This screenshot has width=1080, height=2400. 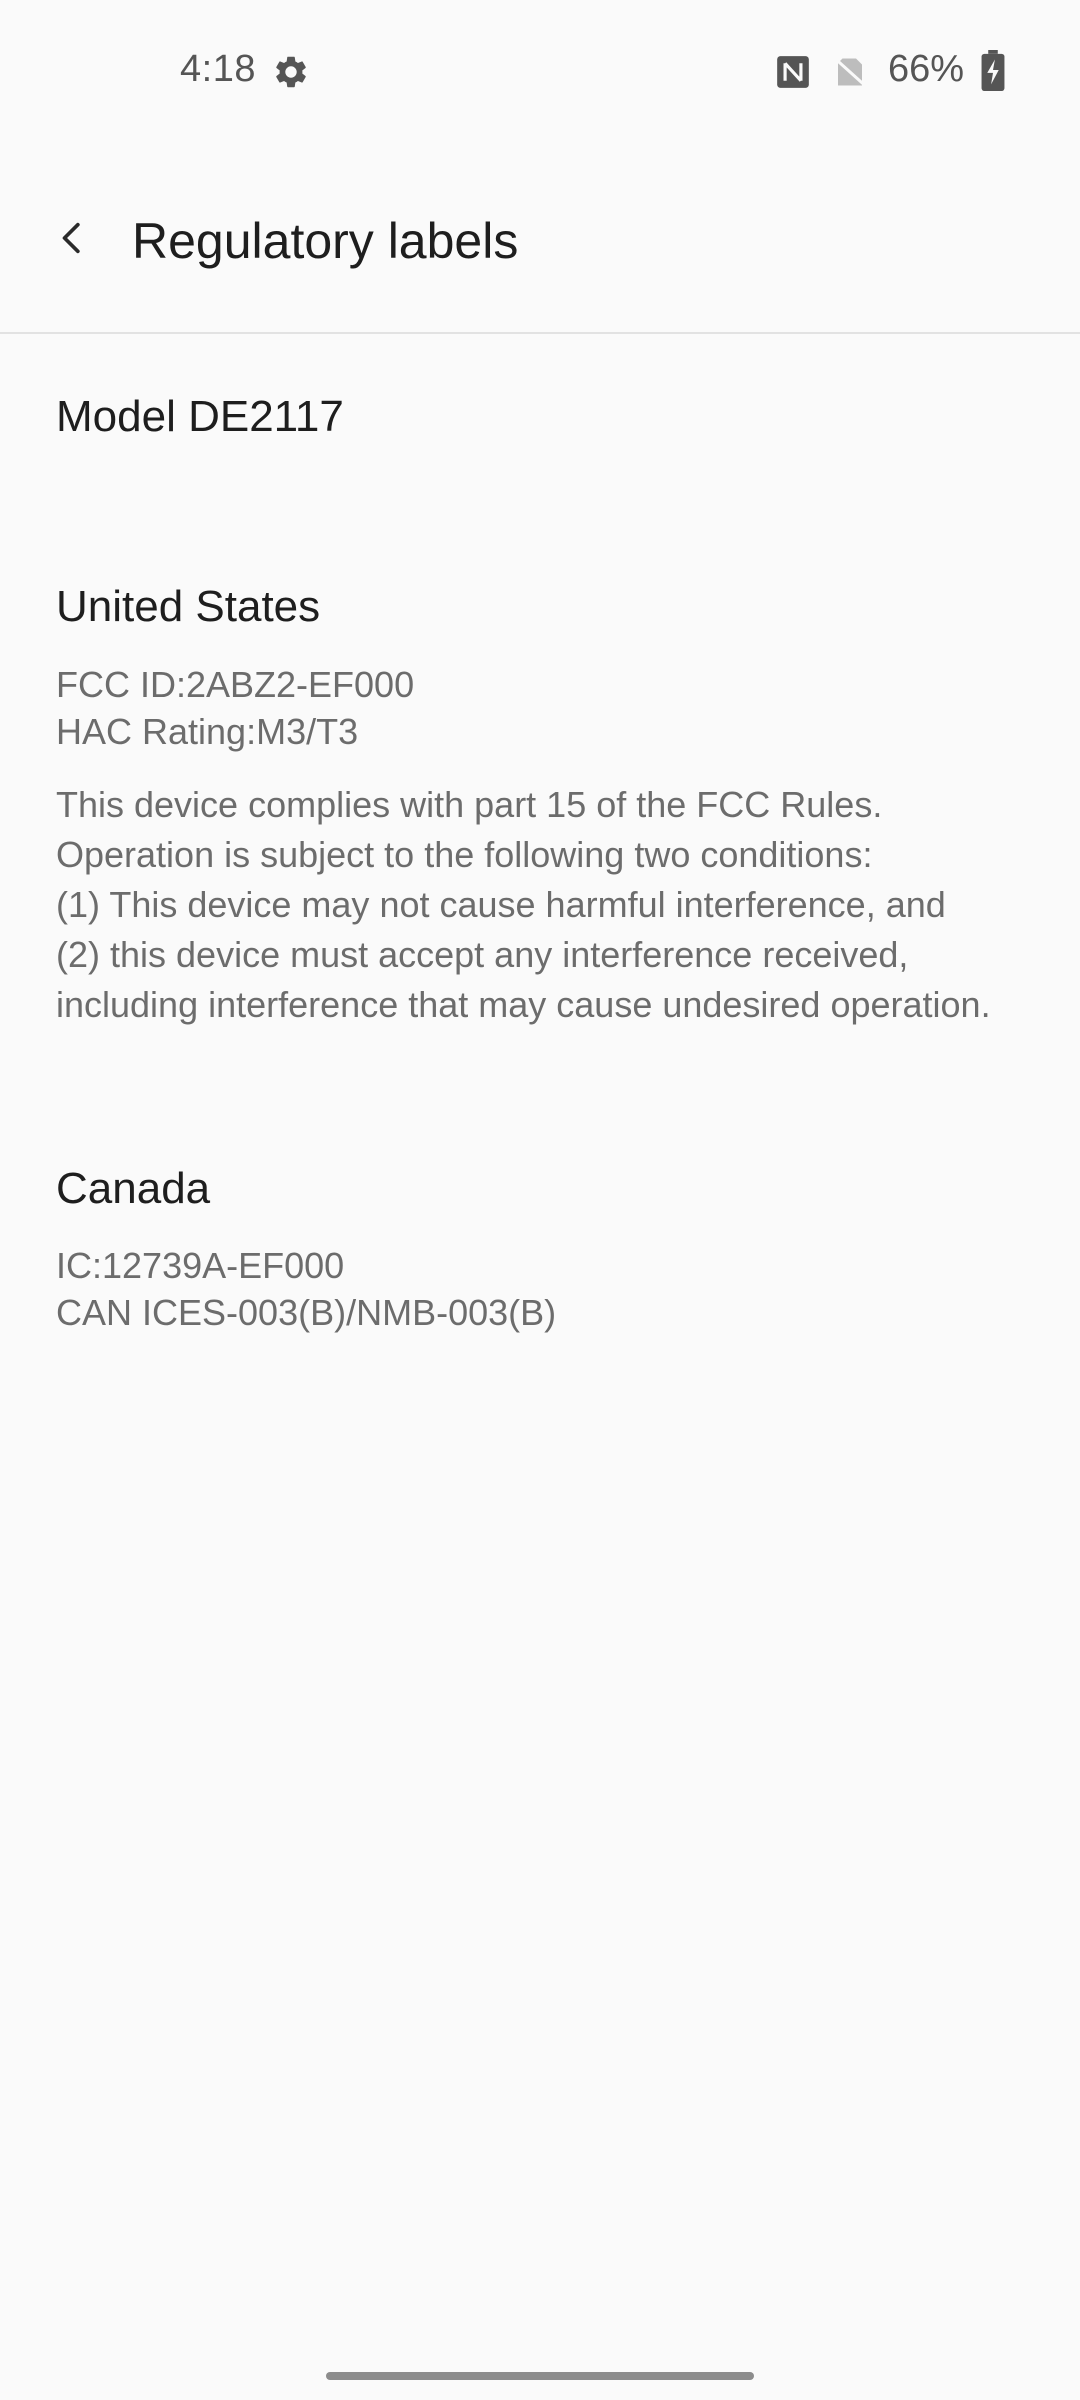 What do you see at coordinates (200, 1265) in the screenshot?
I see `ic-id: IC:12739A-EF000` at bounding box center [200, 1265].